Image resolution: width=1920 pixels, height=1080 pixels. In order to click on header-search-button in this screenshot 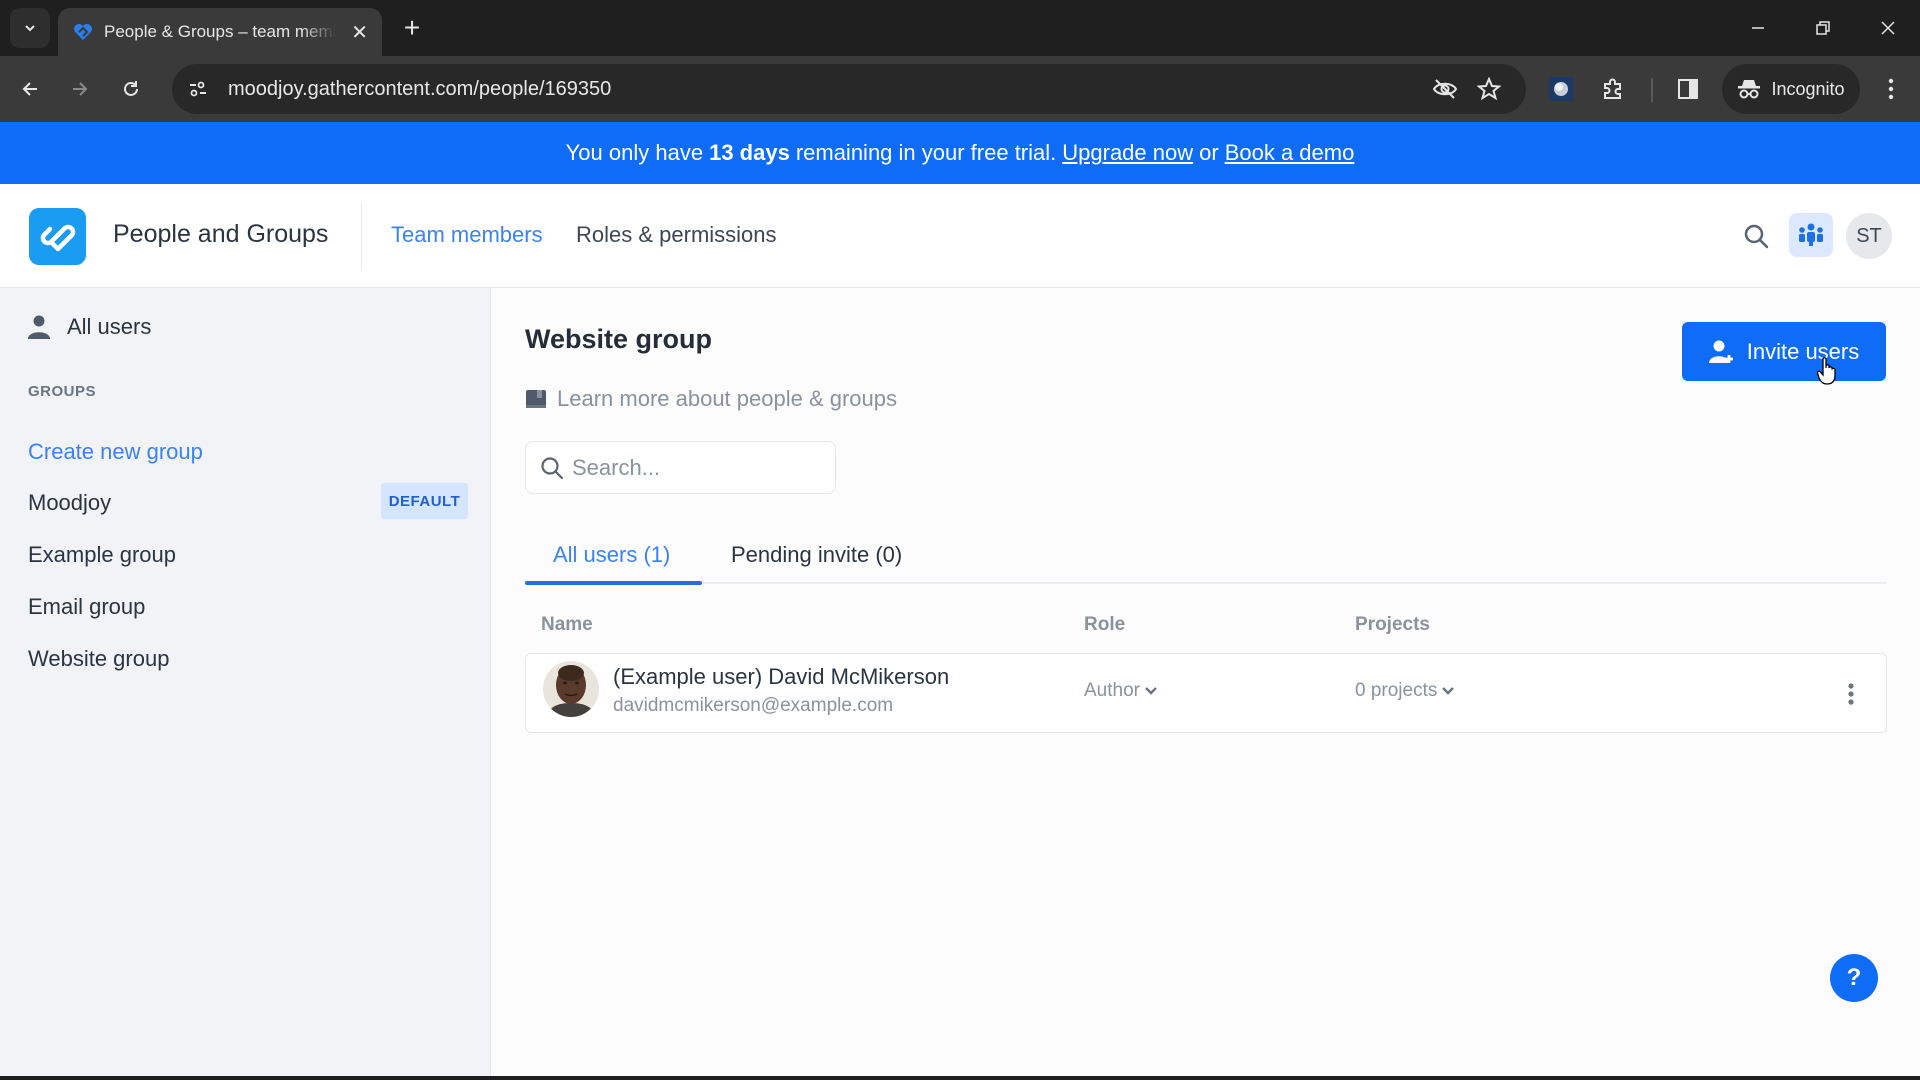, I will do `click(1756, 236)`.